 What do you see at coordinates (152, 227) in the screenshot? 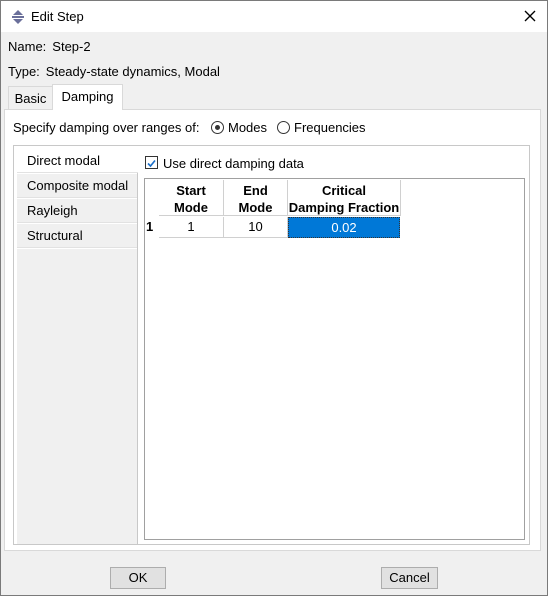
I see `row-header-1: 1` at bounding box center [152, 227].